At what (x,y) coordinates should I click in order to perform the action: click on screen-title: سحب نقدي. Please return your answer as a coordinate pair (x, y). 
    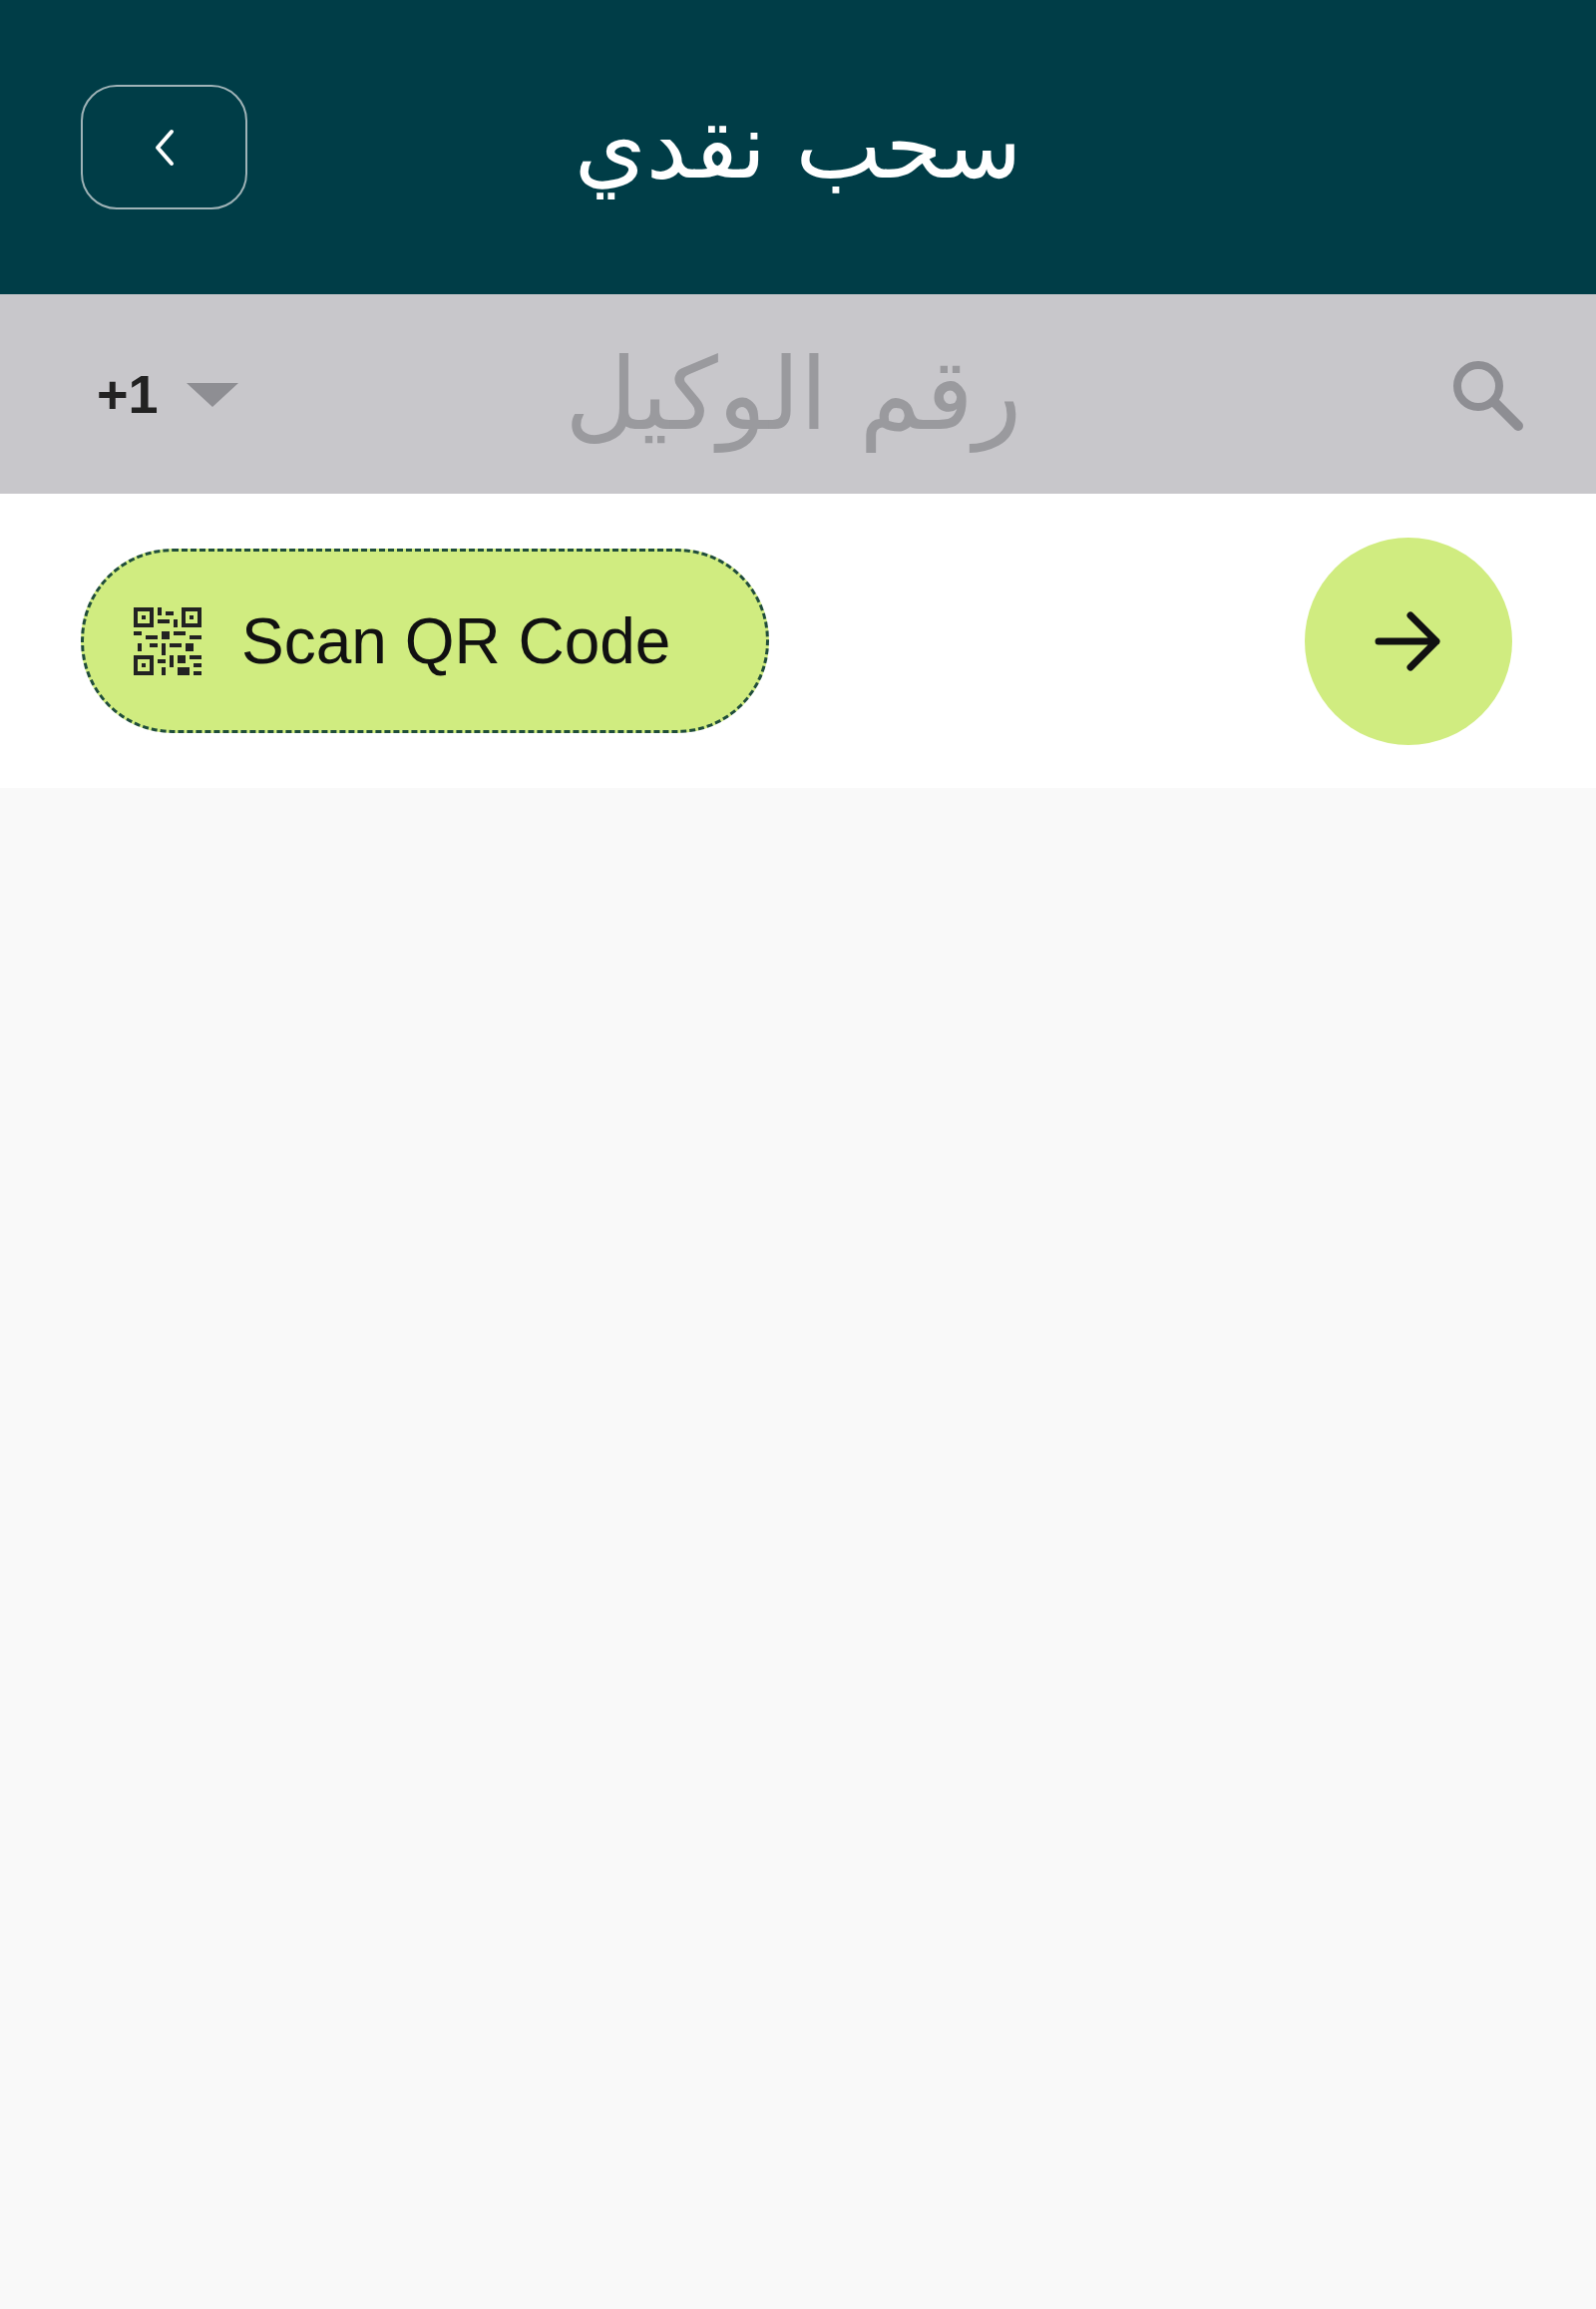
    Looking at the image, I should click on (798, 147).